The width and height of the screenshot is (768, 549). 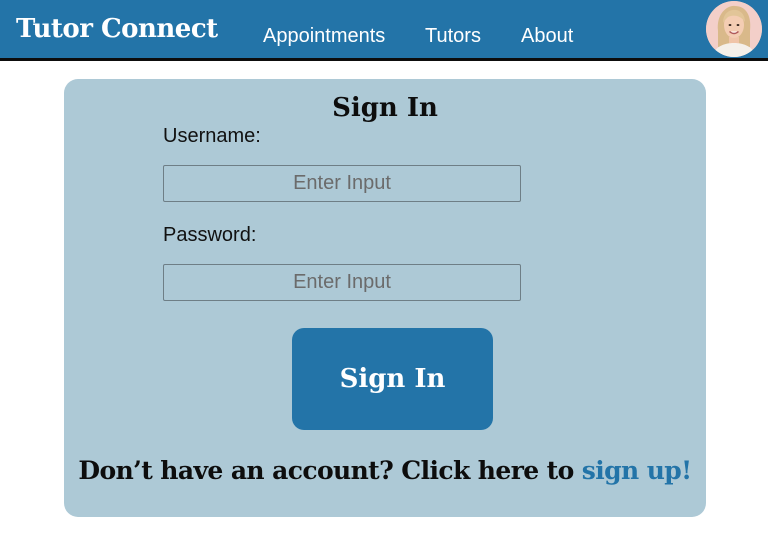 What do you see at coordinates (324, 36) in the screenshot?
I see `nav-link-appointments: Appointments` at bounding box center [324, 36].